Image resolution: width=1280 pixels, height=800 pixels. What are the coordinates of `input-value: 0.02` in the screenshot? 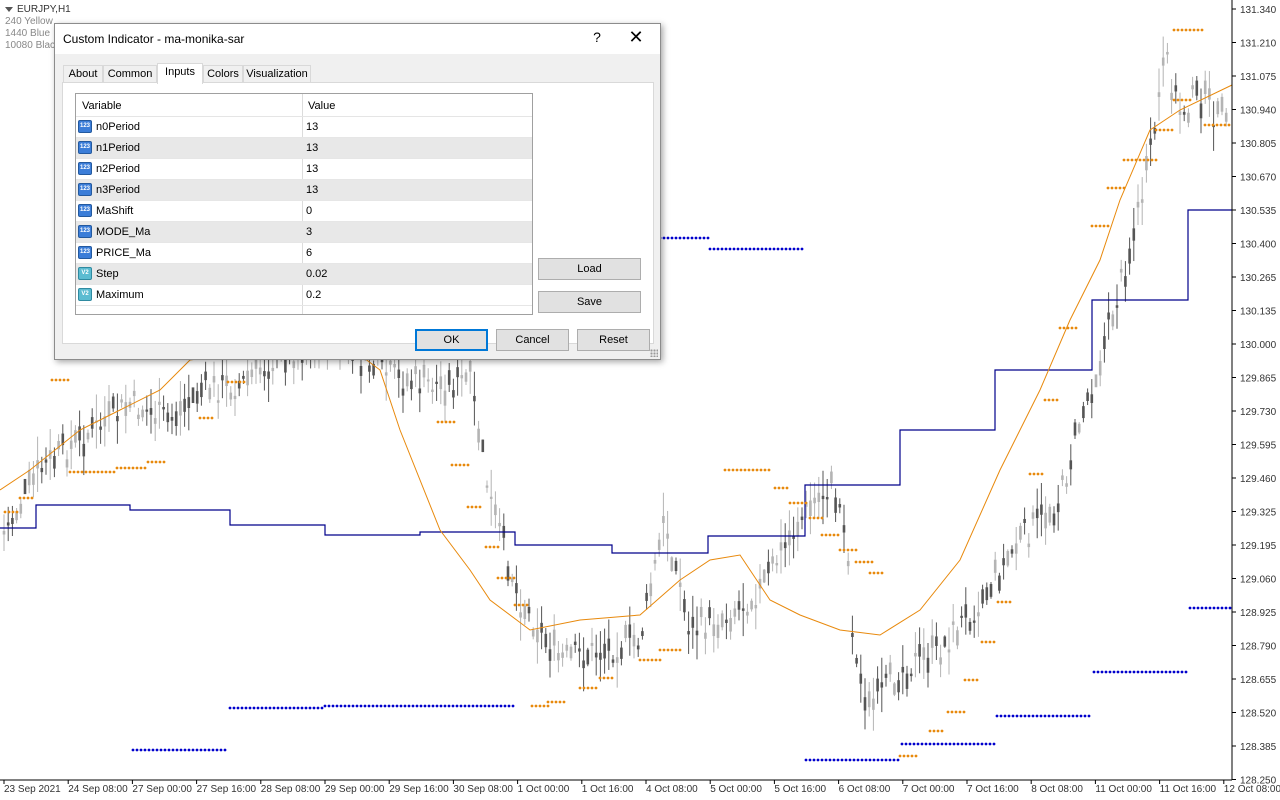 It's located at (316, 274).